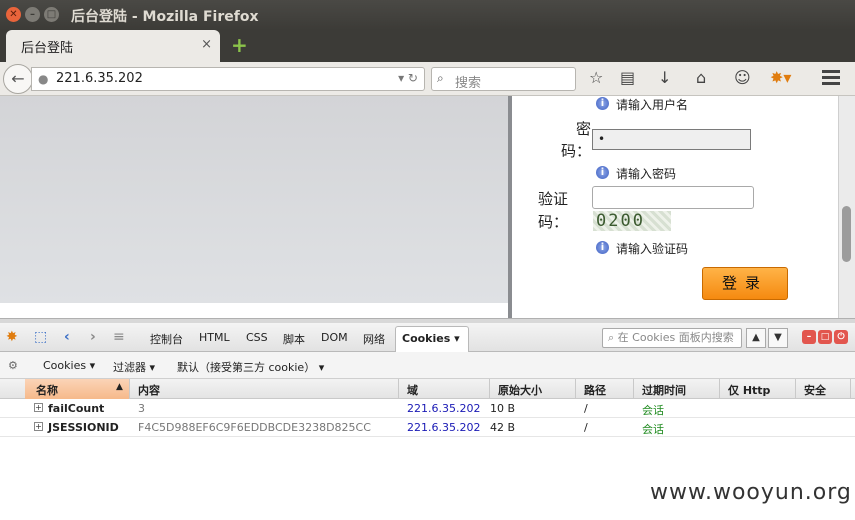 This screenshot has width=855, height=520. What do you see at coordinates (374, 339) in the screenshot?
I see `tab-net: 网络` at bounding box center [374, 339].